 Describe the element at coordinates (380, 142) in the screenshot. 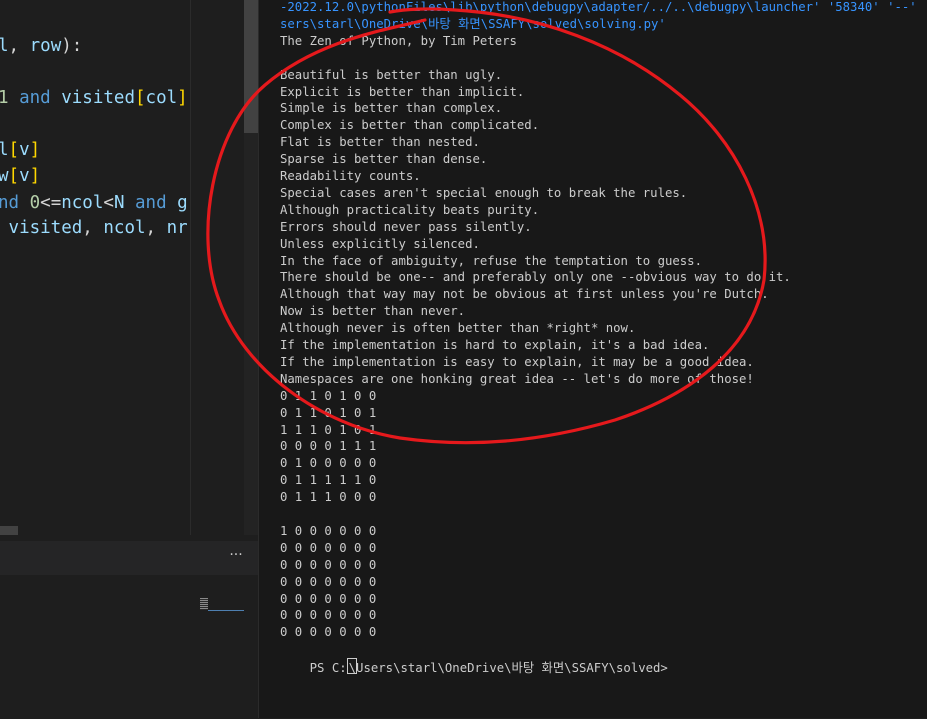

I see `terminal-line: Flat is better than nested.` at that location.